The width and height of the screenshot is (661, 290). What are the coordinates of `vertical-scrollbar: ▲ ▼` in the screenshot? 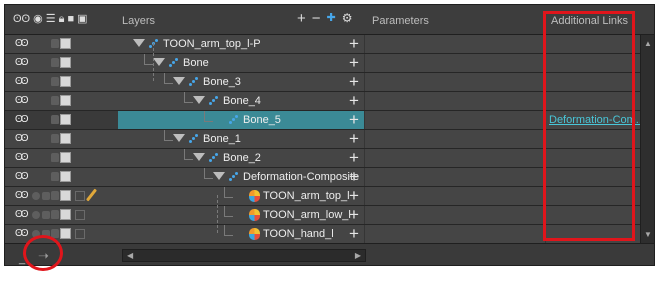 It's located at (647, 139).